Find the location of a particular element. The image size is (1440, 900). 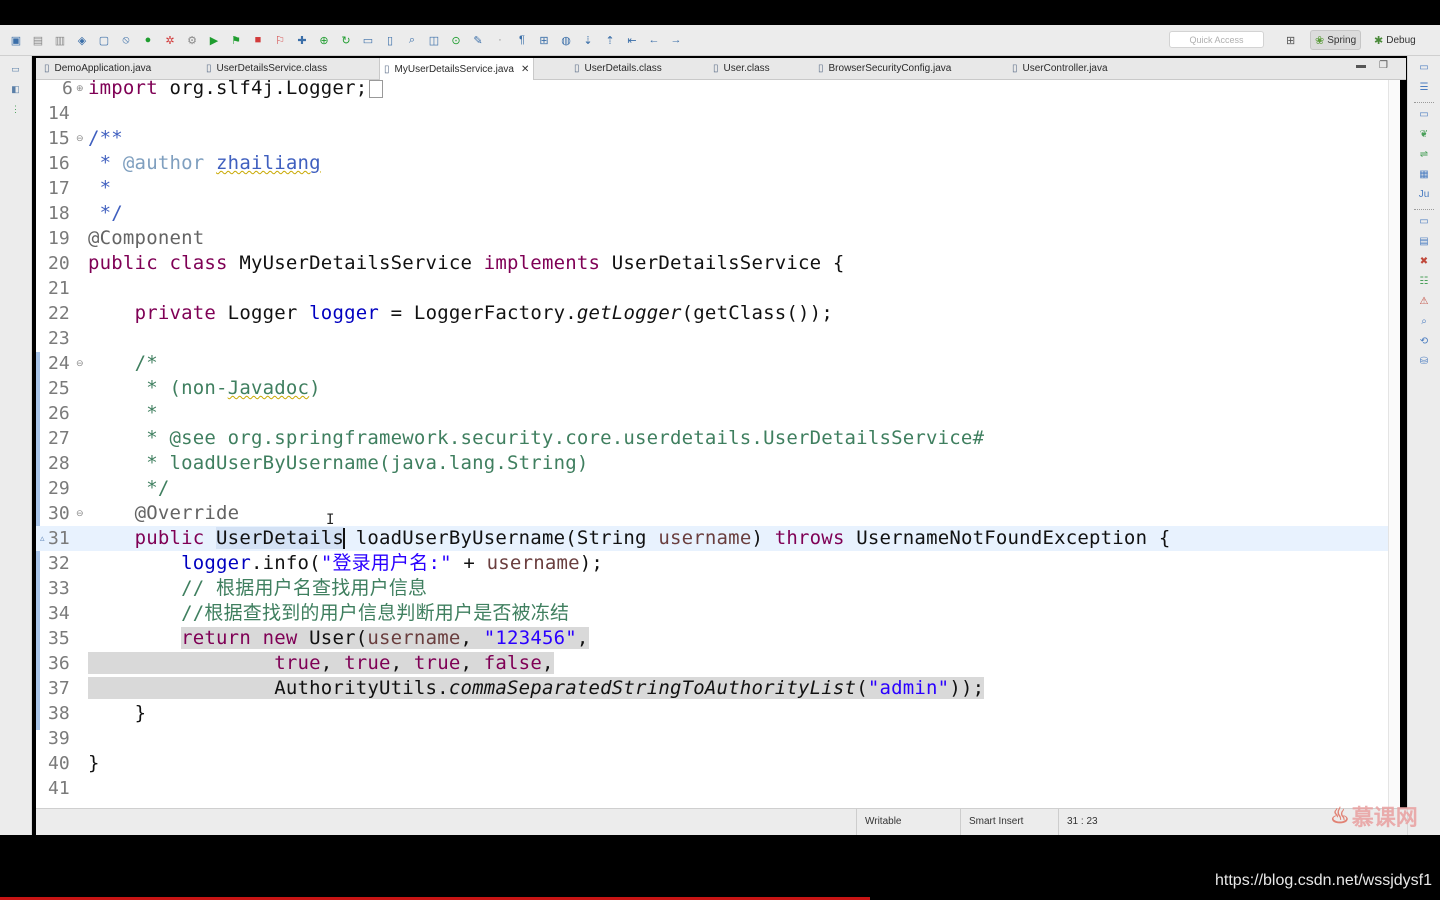

block-select-icon: ⊞ is located at coordinates (544, 40).